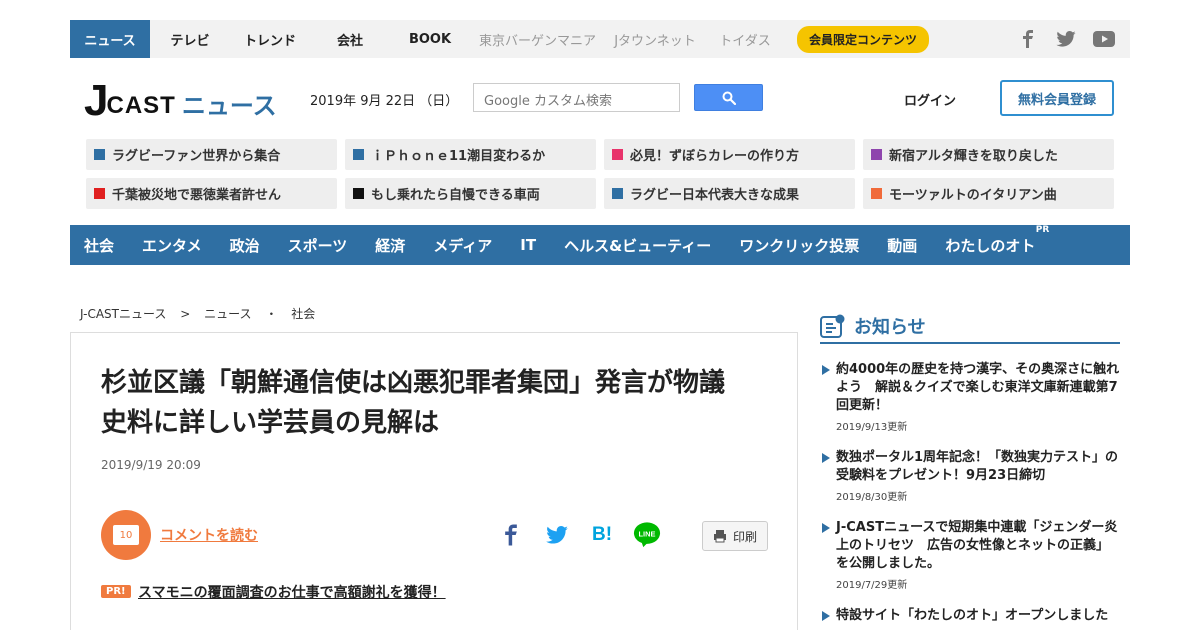 Image resolution: width=1200 pixels, height=630 pixels. What do you see at coordinates (390, 245) in the screenshot?
I see `category-economy: 経済` at bounding box center [390, 245].